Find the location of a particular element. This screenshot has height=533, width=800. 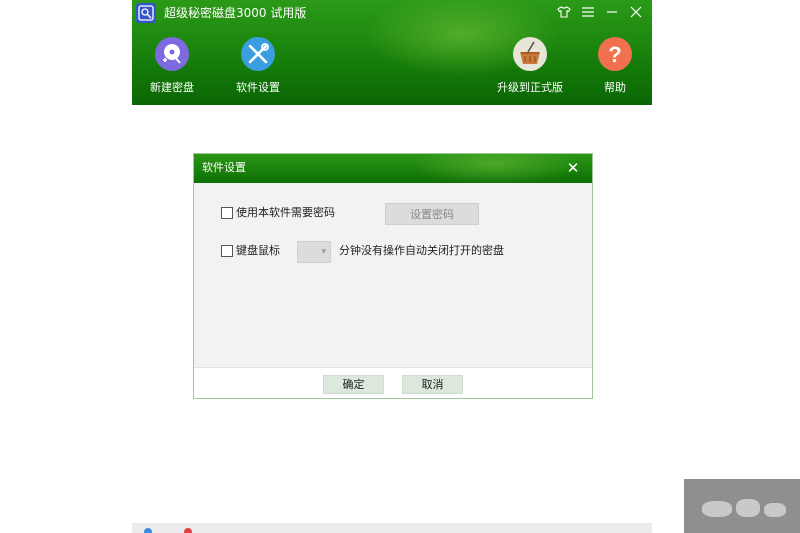

status-strip is located at coordinates (392, 528).